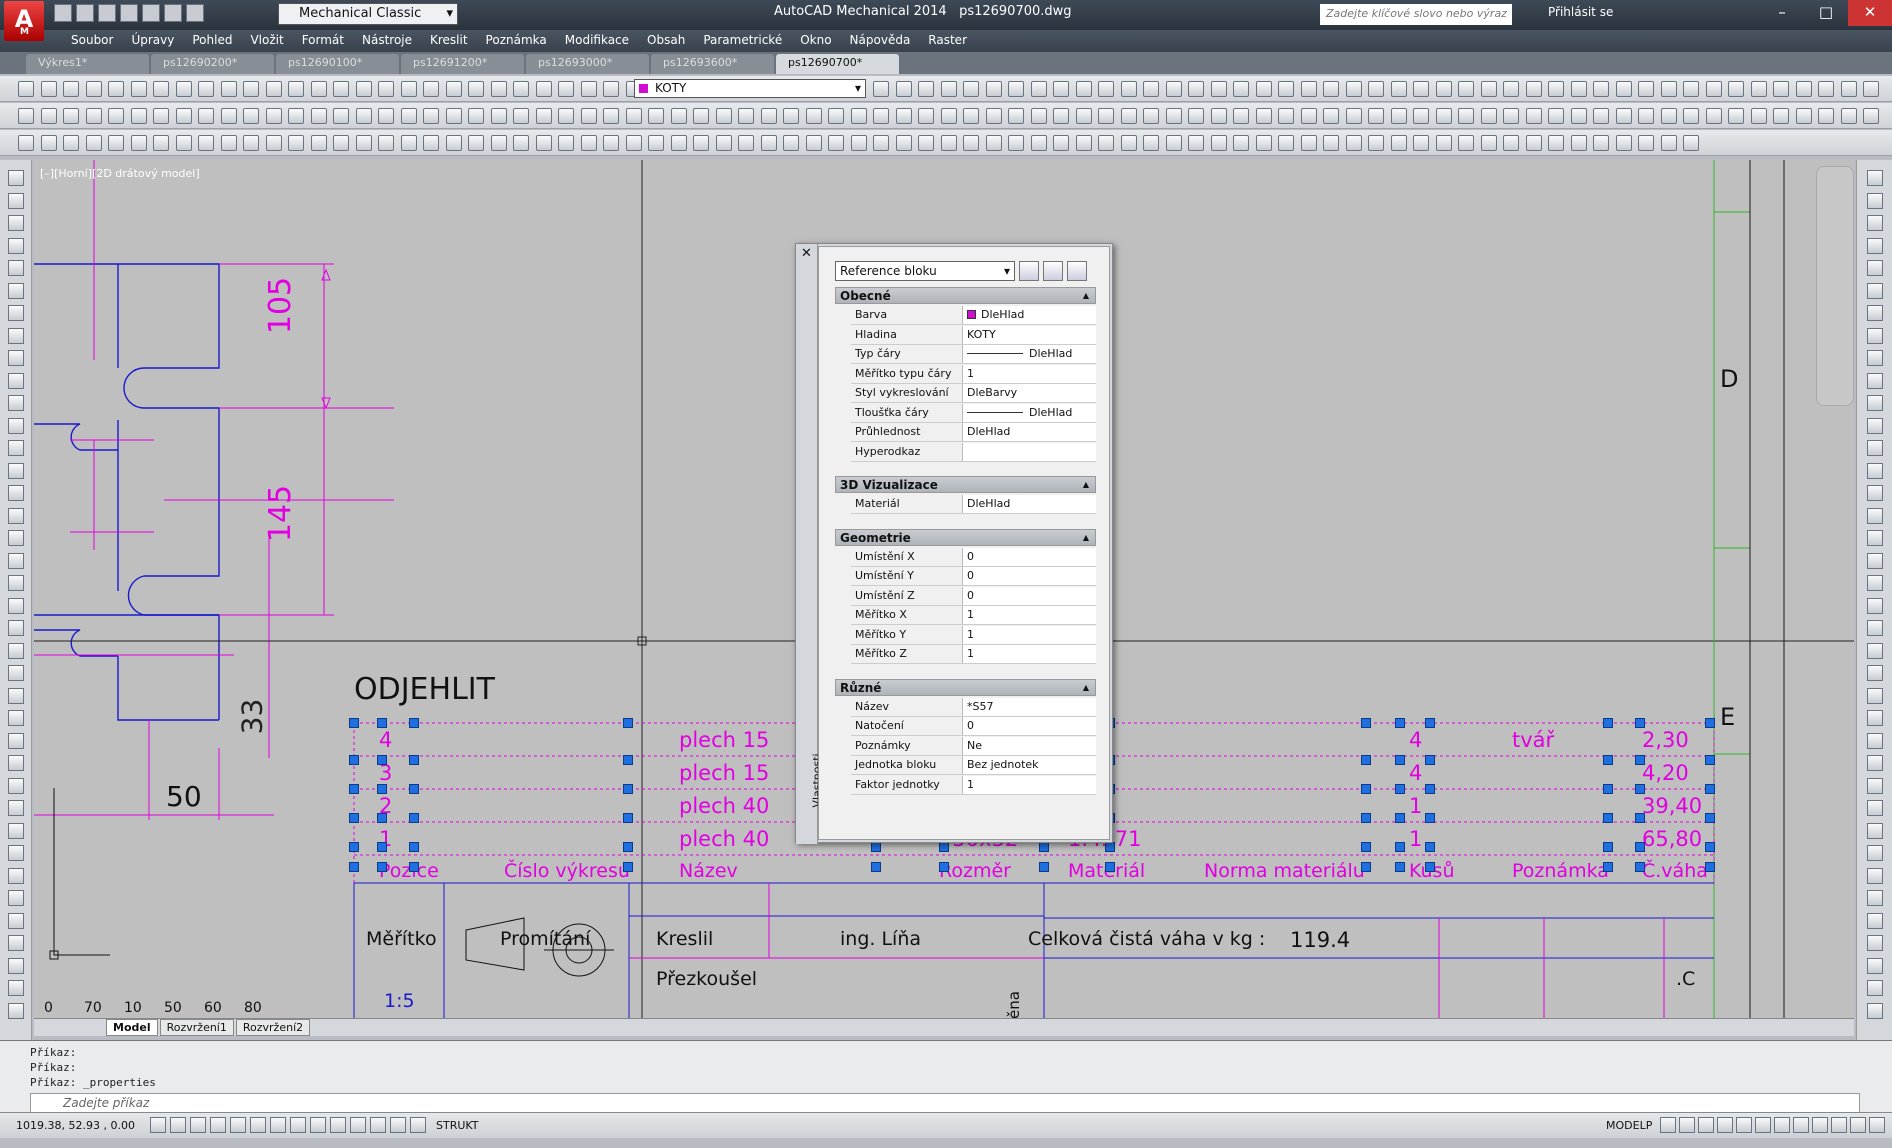 The image size is (1892, 1148). What do you see at coordinates (516, 41) in the screenshot?
I see `menu-item-7: Poznámka` at bounding box center [516, 41].